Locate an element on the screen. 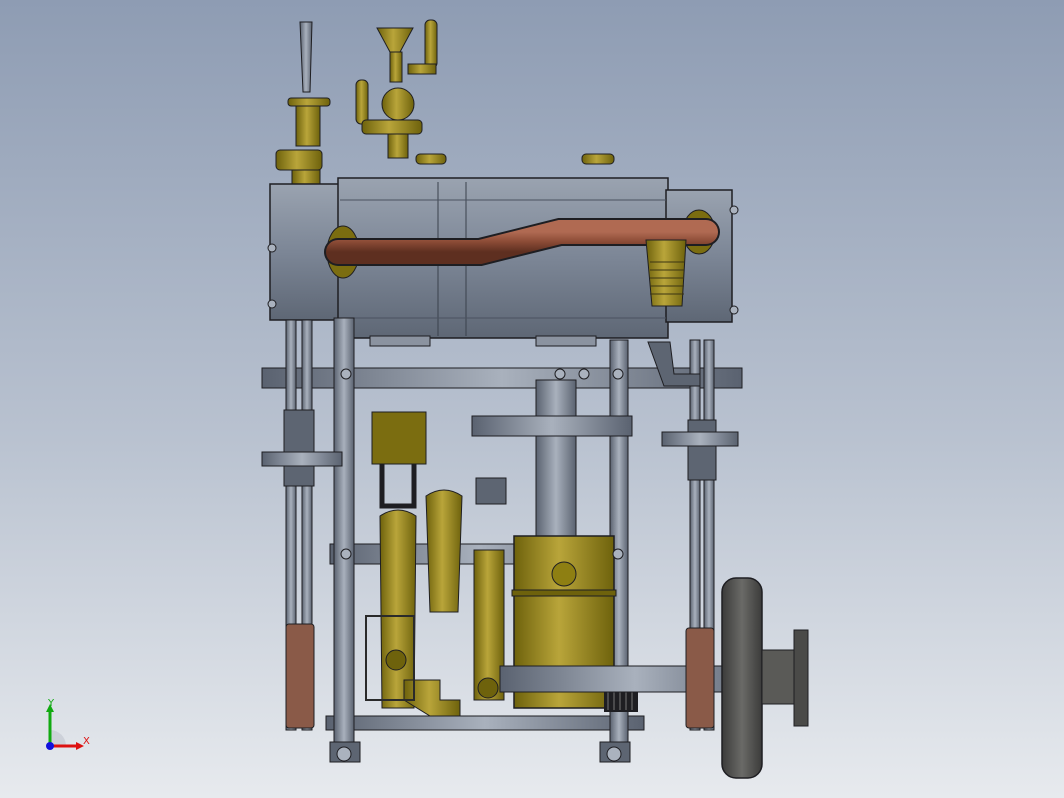 This screenshot has height=798, width=1064. center-valve-assembly is located at coordinates (485, 92).